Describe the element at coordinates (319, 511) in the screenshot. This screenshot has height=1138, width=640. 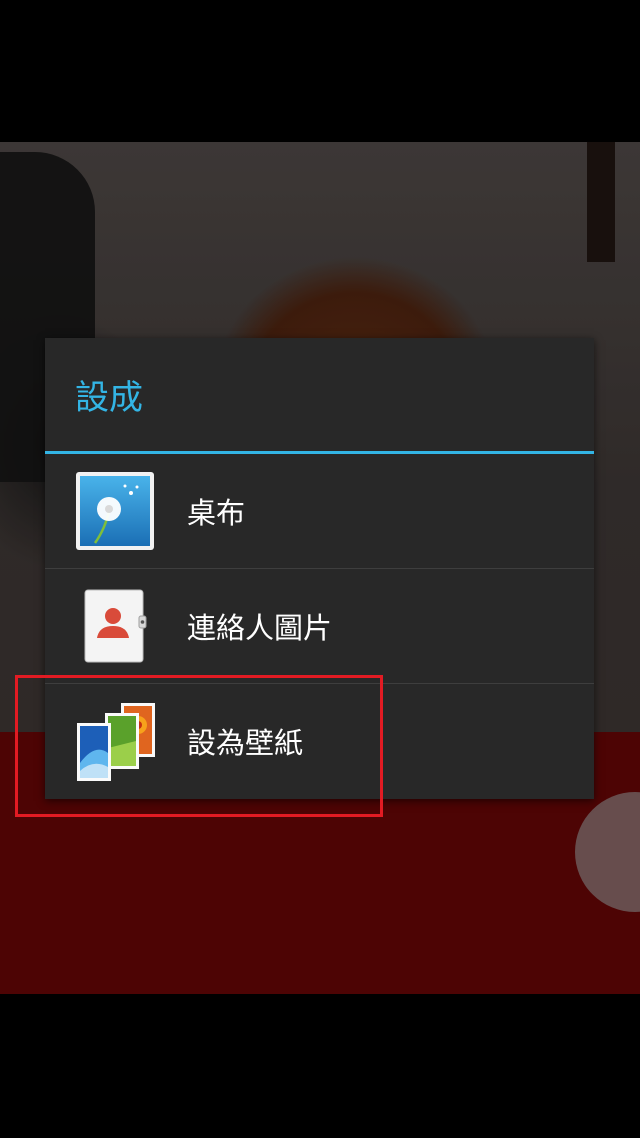
I see `option-desktop-wallpaper: 桌布` at that location.